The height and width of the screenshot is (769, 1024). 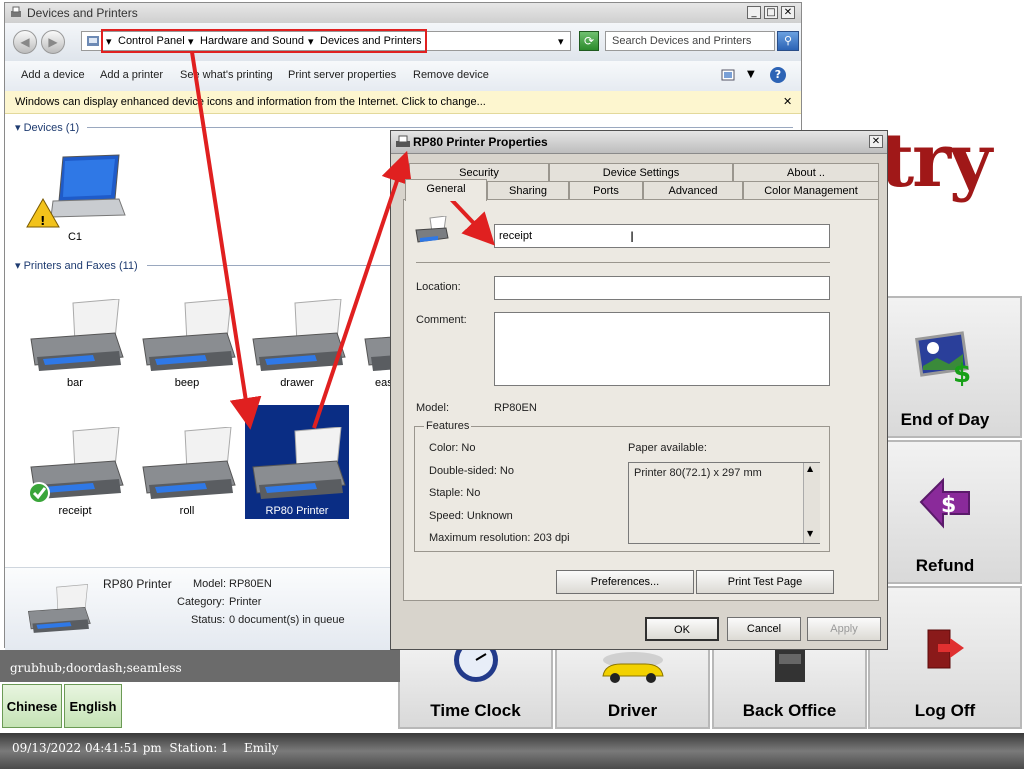 What do you see at coordinates (945, 419) in the screenshot?
I see `end-of-day-label: End of Day` at bounding box center [945, 419].